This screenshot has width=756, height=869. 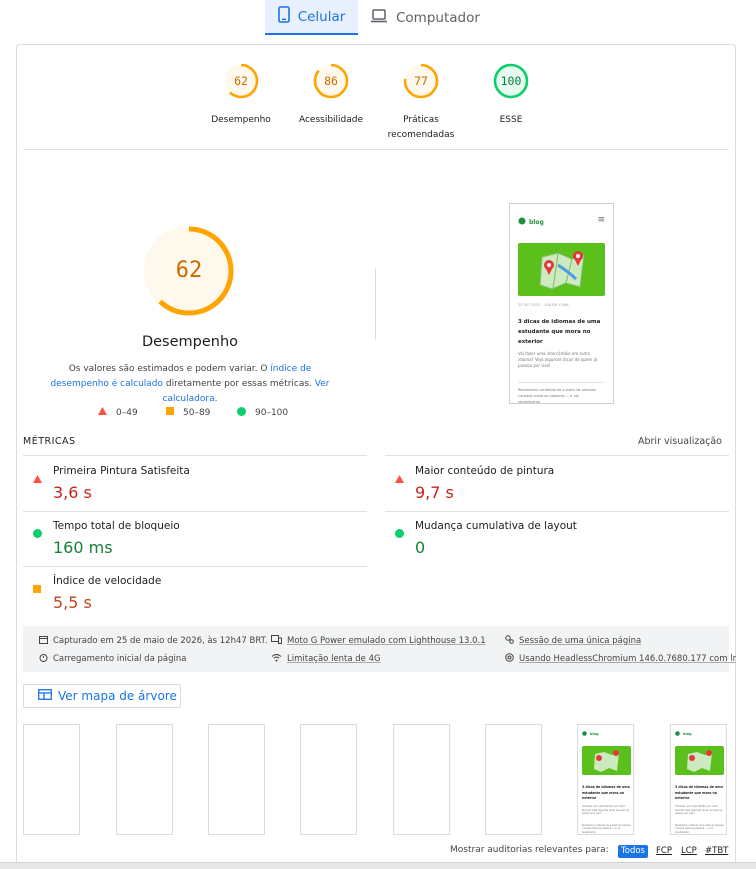 I want to click on menu-icon: ≡, so click(x=601, y=220).